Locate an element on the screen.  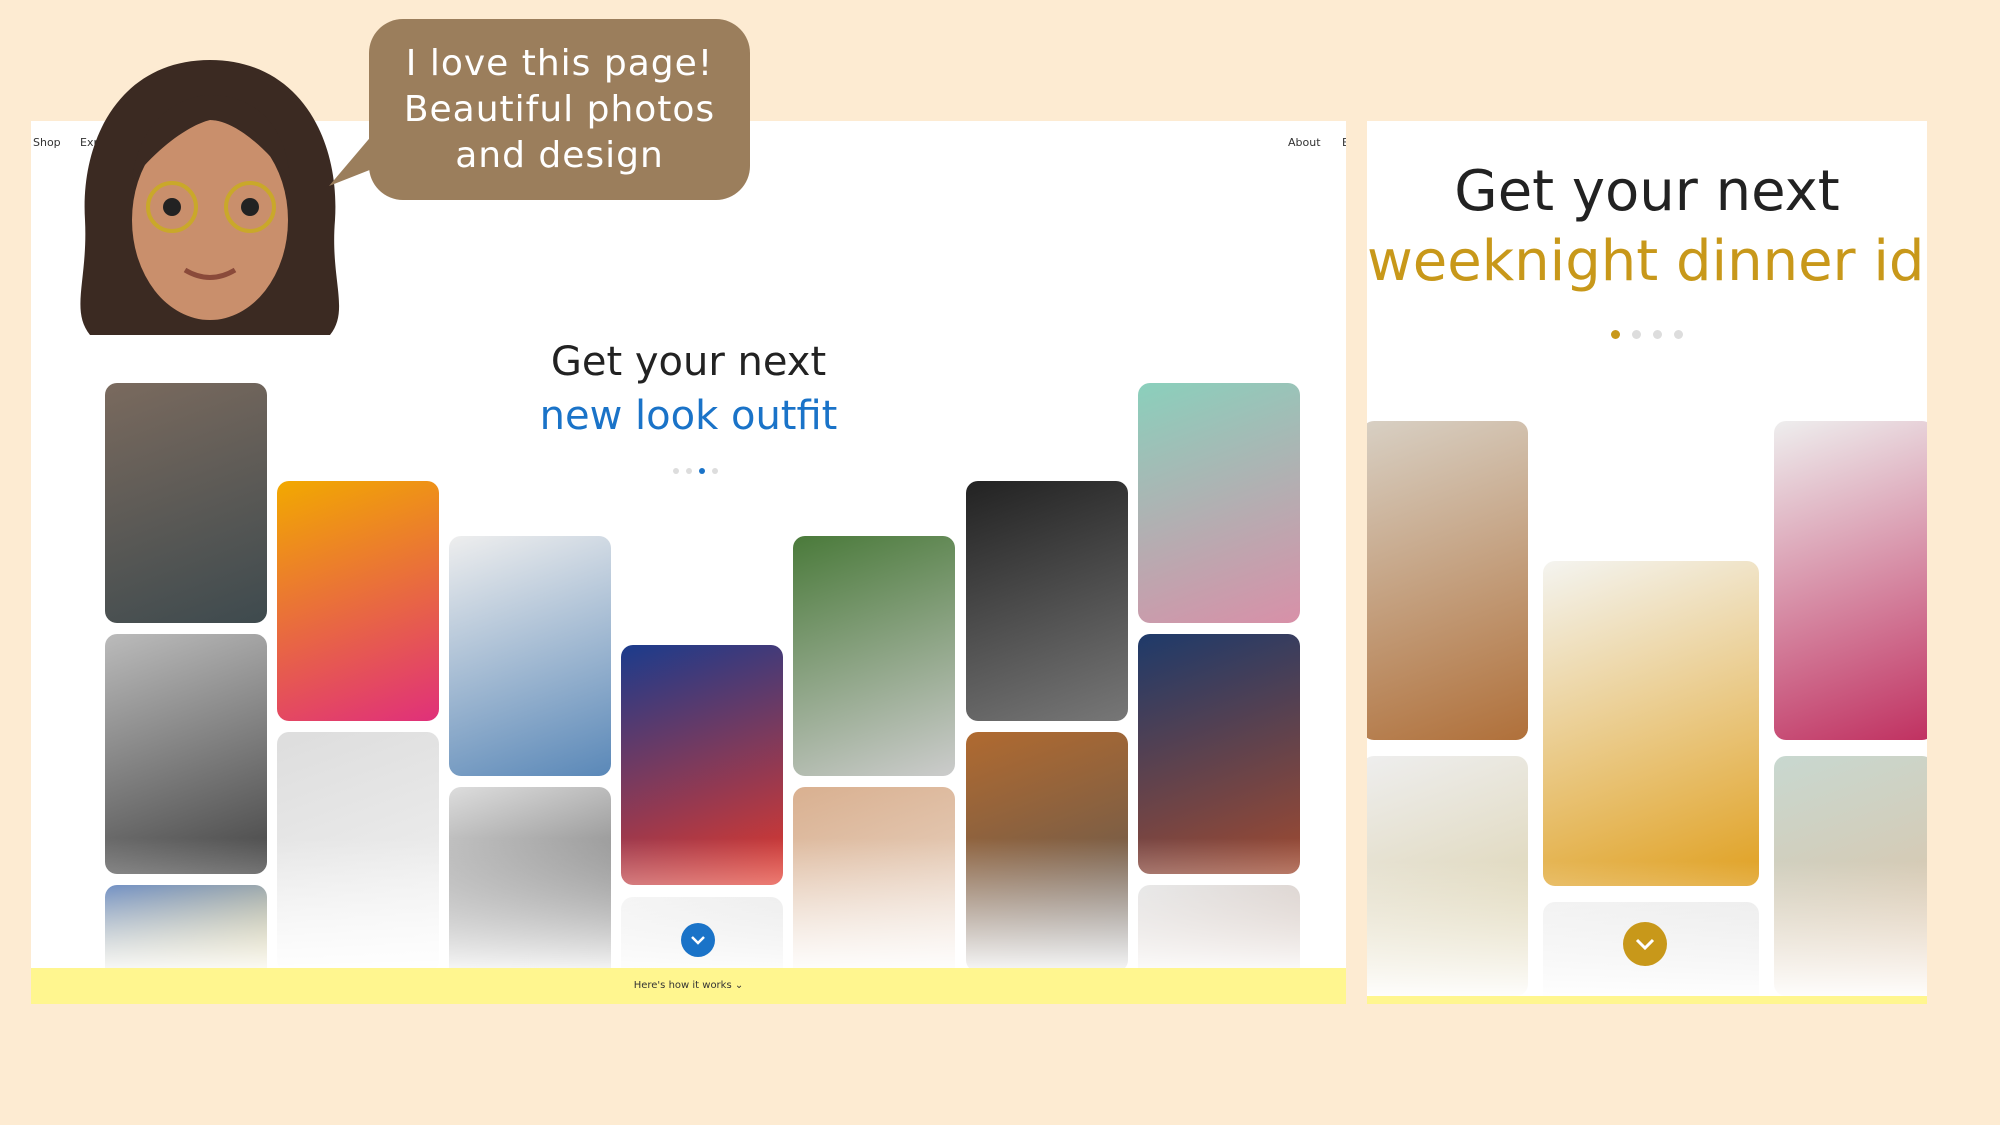
bubble-line: and design is located at coordinates (559, 155).